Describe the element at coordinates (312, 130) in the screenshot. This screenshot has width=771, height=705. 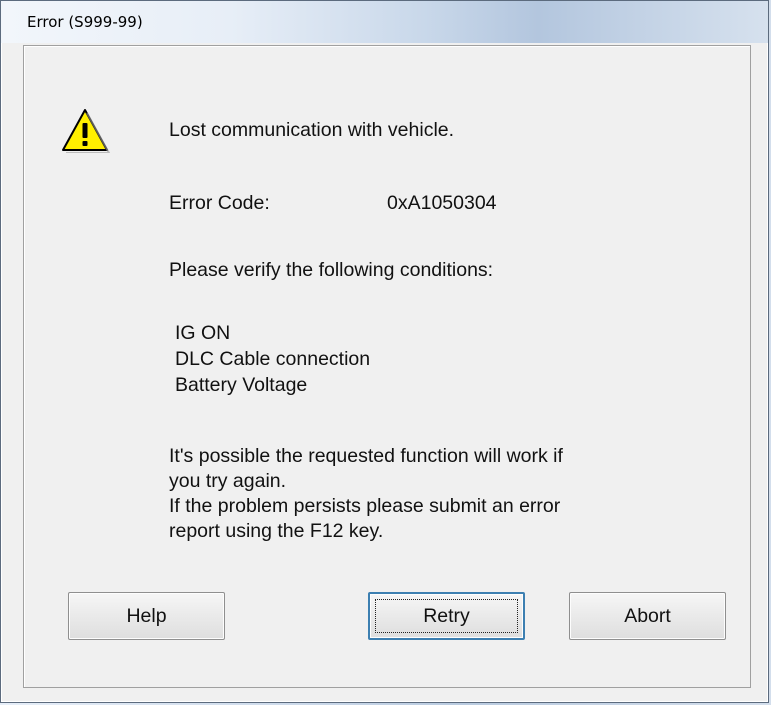
I see `headline-text: Lost communication with vehicle.` at that location.